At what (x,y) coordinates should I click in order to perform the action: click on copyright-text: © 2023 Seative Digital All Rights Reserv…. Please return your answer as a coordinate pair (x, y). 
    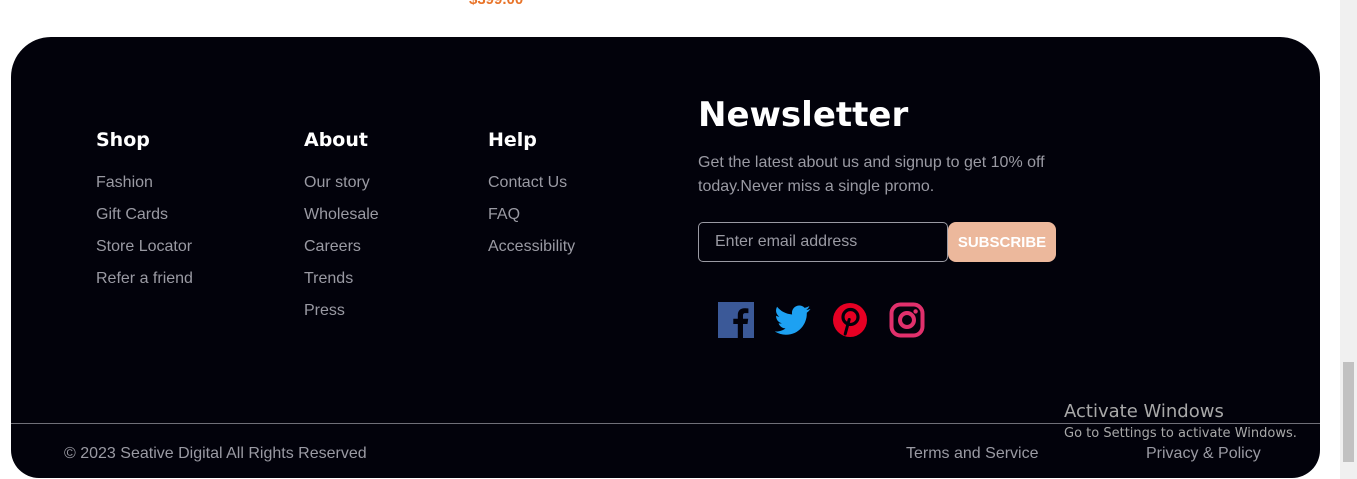
    Looking at the image, I should click on (215, 453).